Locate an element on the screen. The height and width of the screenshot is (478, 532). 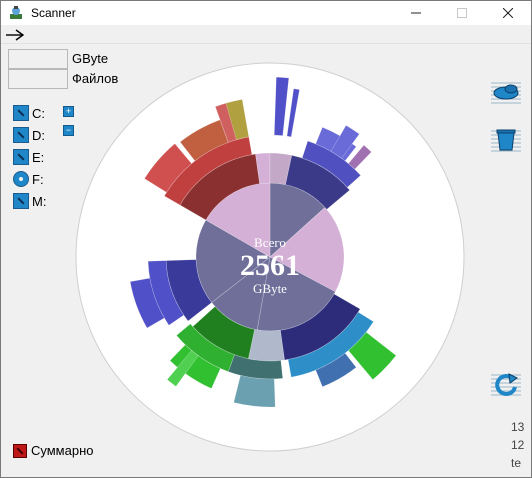
window-title: Scanner is located at coordinates (53, 13).